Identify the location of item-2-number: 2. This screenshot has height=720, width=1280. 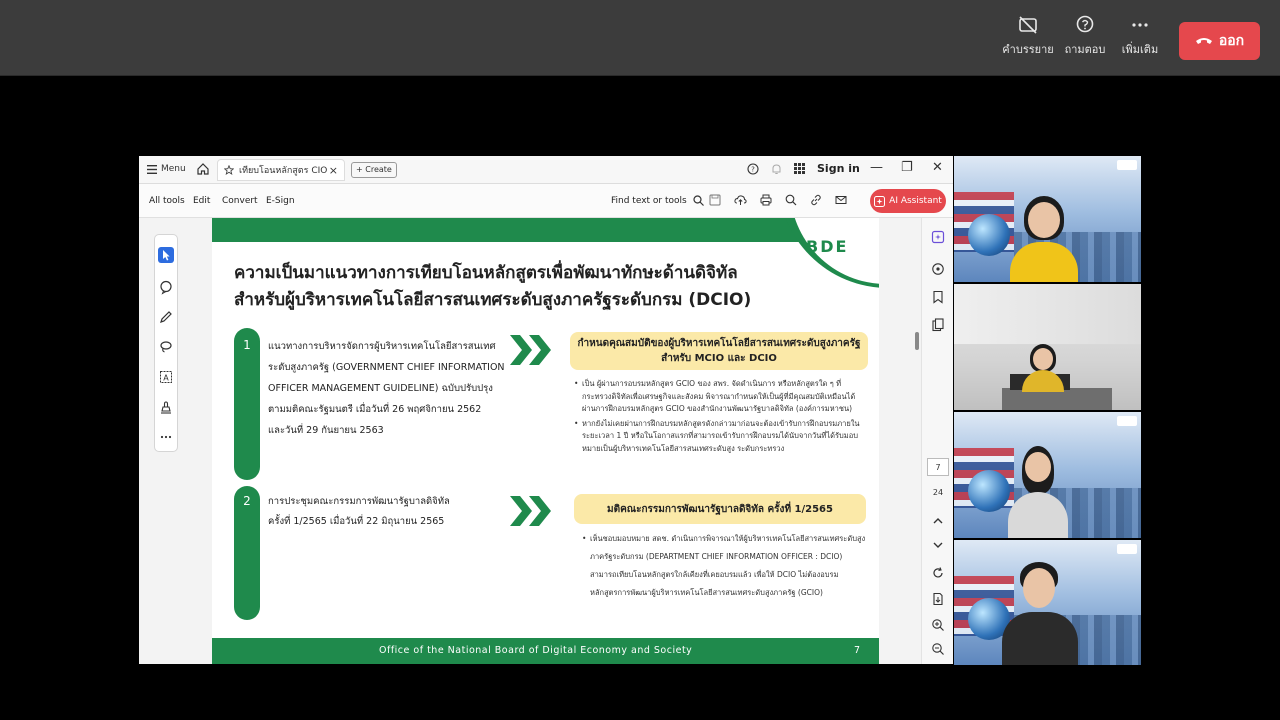
(247, 501).